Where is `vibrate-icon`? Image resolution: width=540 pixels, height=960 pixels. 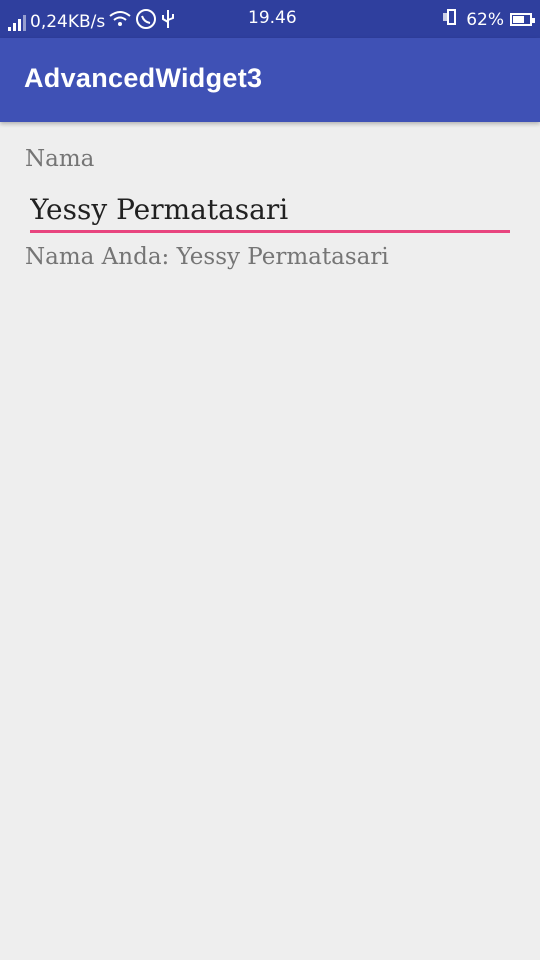
vibrate-icon is located at coordinates (451, 19).